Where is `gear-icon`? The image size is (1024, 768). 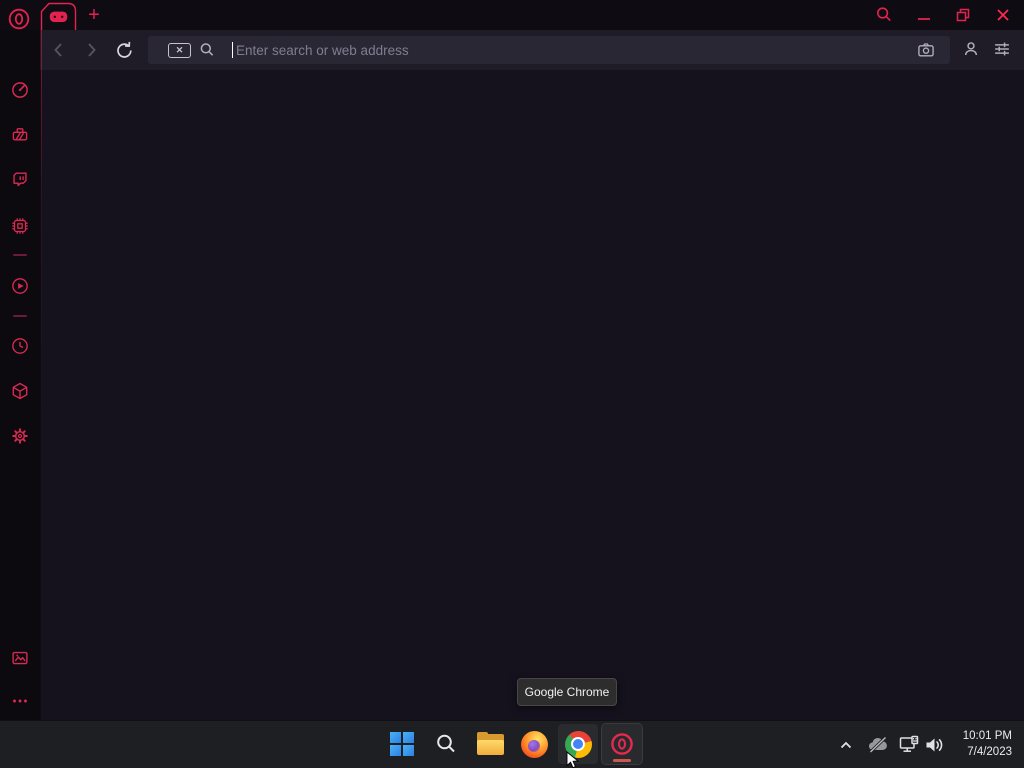
gear-icon is located at coordinates (20, 436).